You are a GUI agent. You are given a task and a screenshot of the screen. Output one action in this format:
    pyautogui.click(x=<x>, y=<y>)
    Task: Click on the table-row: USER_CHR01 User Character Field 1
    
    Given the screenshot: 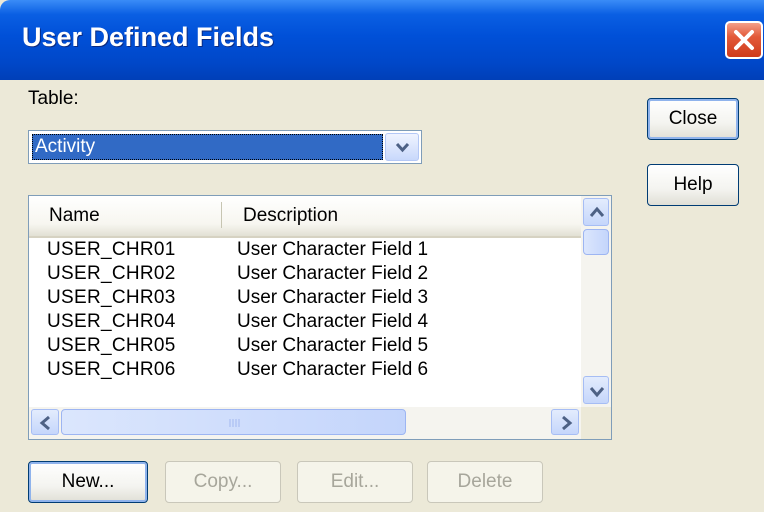 What is the action you would take?
    pyautogui.click(x=305, y=250)
    